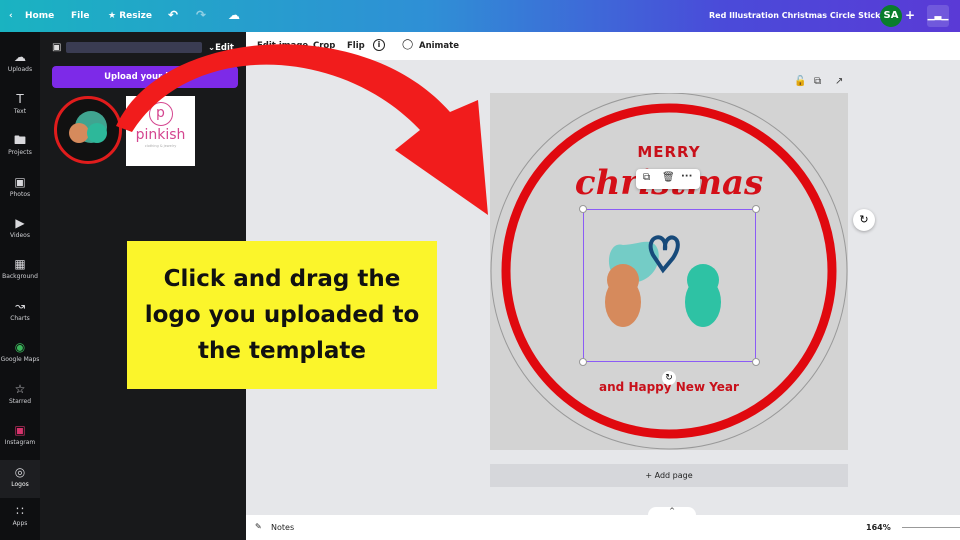 The height and width of the screenshot is (540, 960). Describe the element at coordinates (603, 523) in the screenshot. I see `bottom-bar: ✎ Notes ^ 164%` at that location.